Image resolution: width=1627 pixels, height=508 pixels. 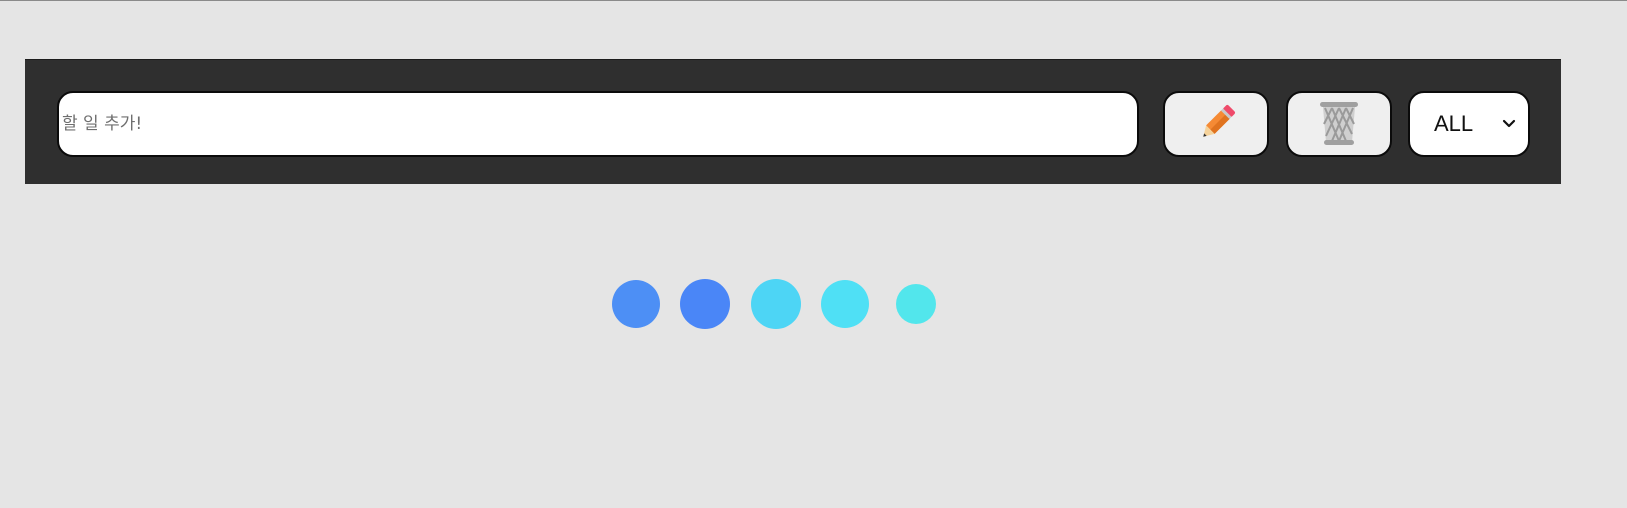 I want to click on chevron-down-icon, so click(x=1509, y=123).